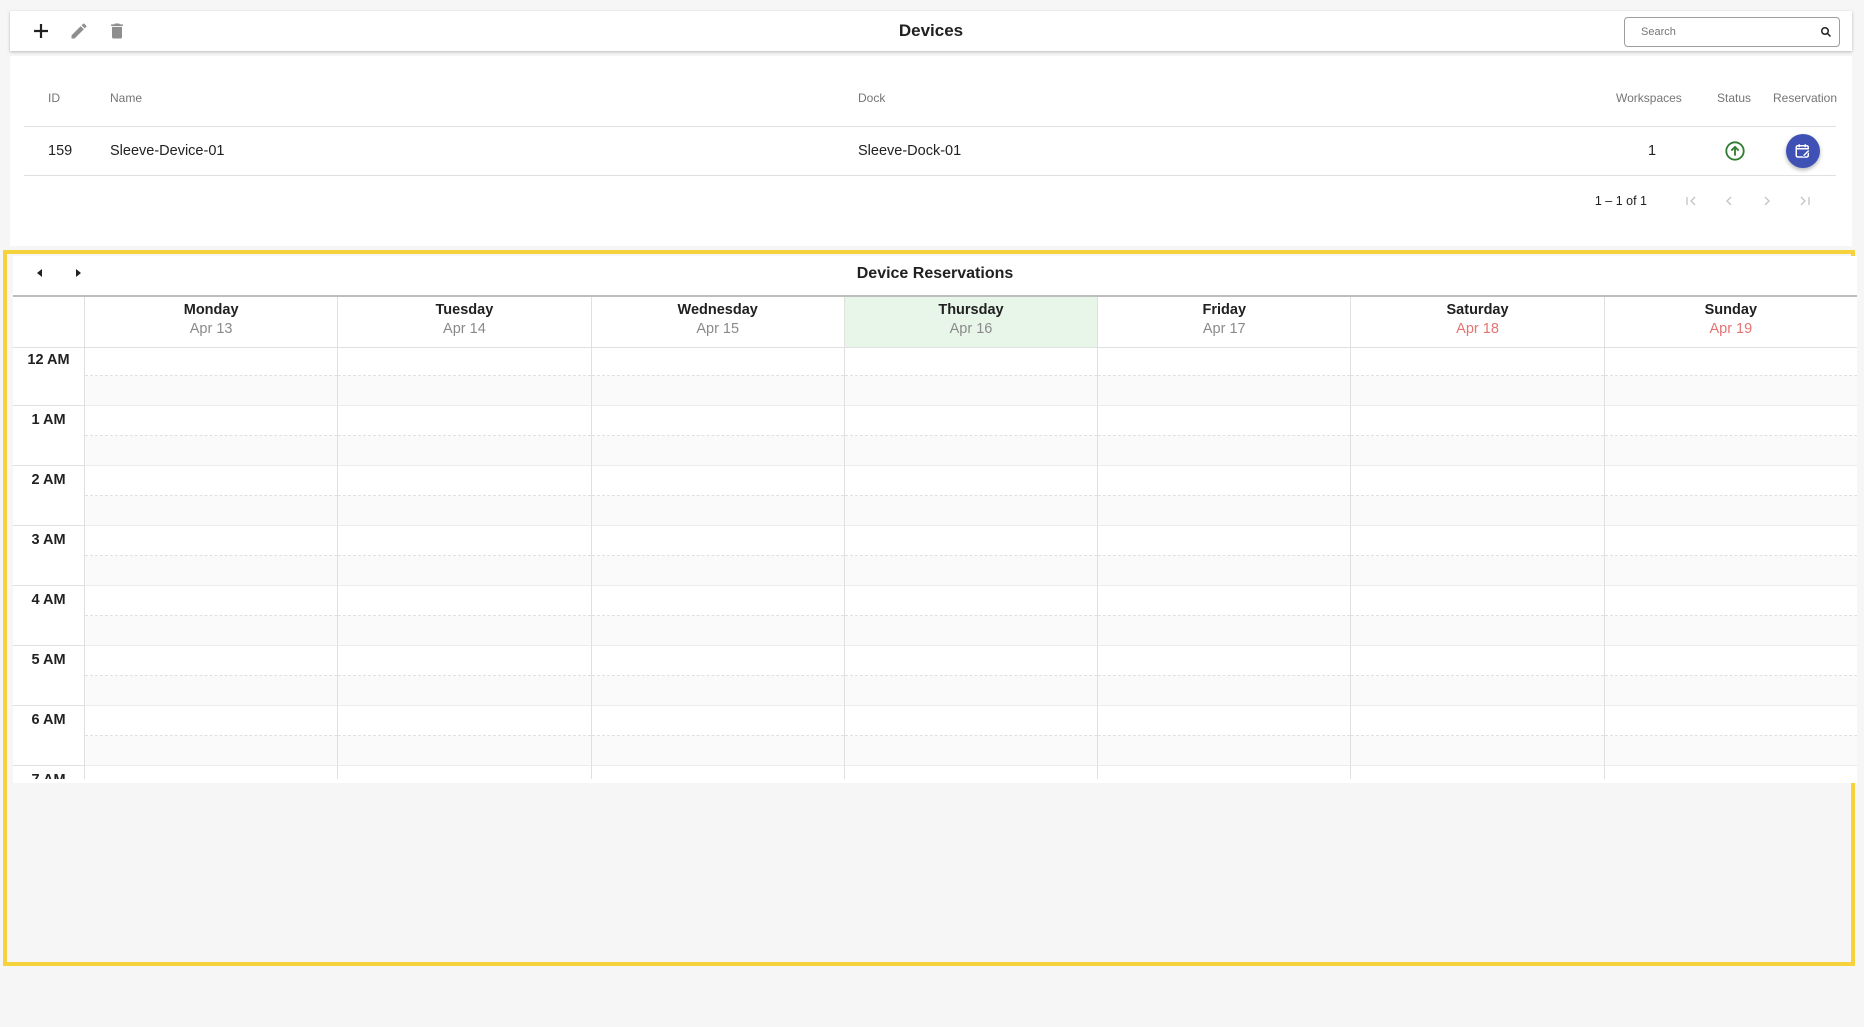 The width and height of the screenshot is (1864, 1027). What do you see at coordinates (871, 98) in the screenshot?
I see `header-dock: Dock` at bounding box center [871, 98].